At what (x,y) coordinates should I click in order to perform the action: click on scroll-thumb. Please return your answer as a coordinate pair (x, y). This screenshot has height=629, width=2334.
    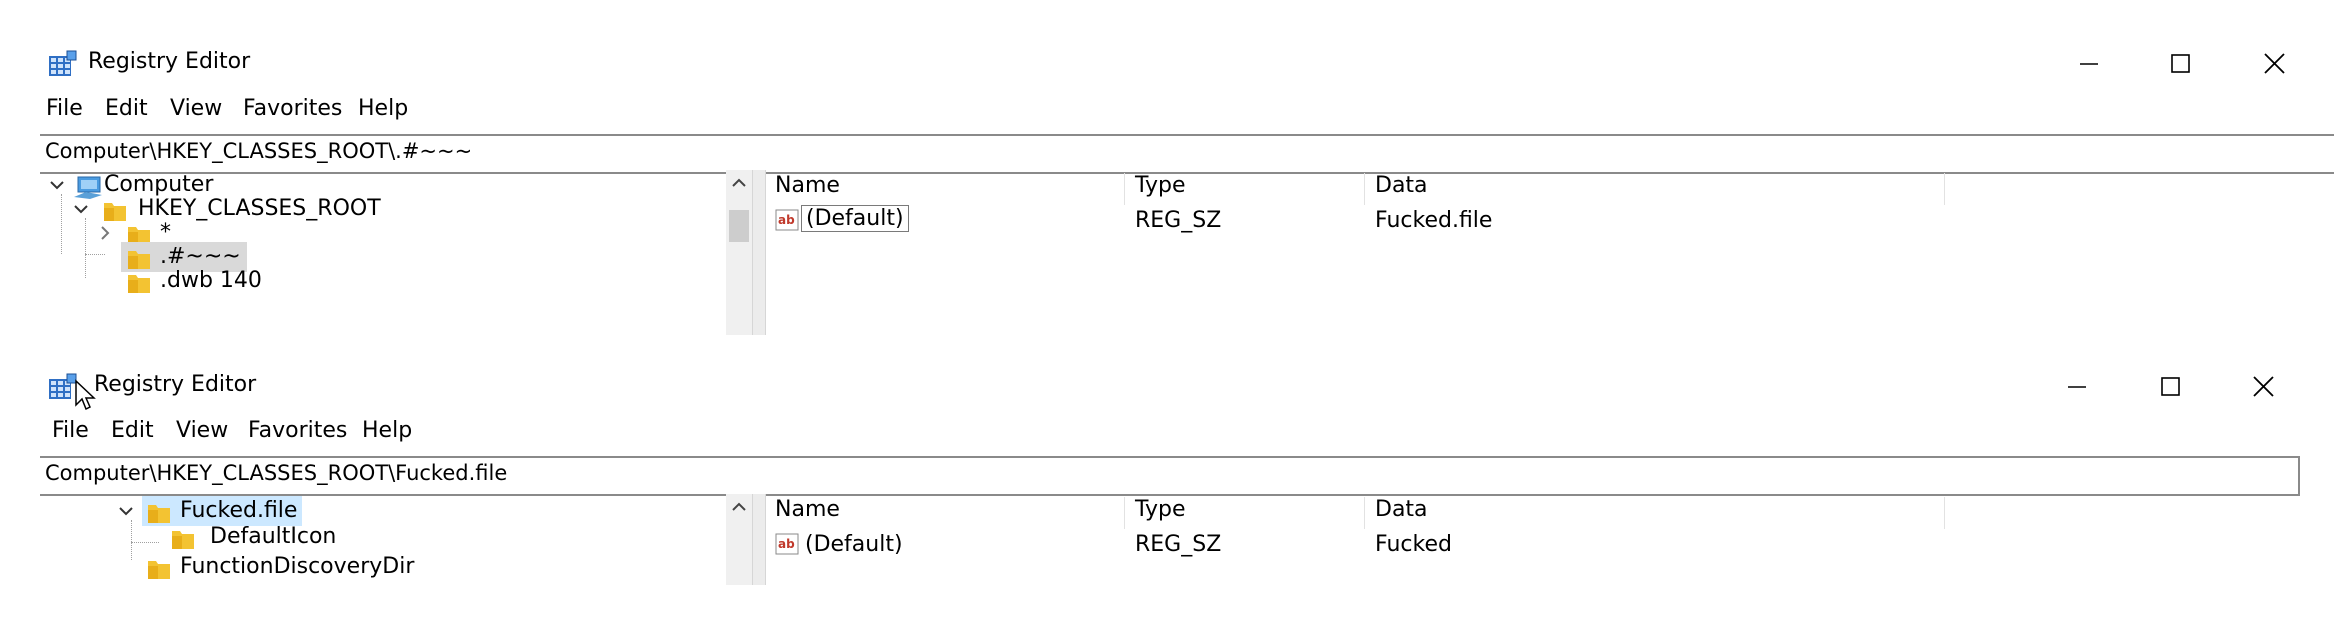
    Looking at the image, I should click on (739, 226).